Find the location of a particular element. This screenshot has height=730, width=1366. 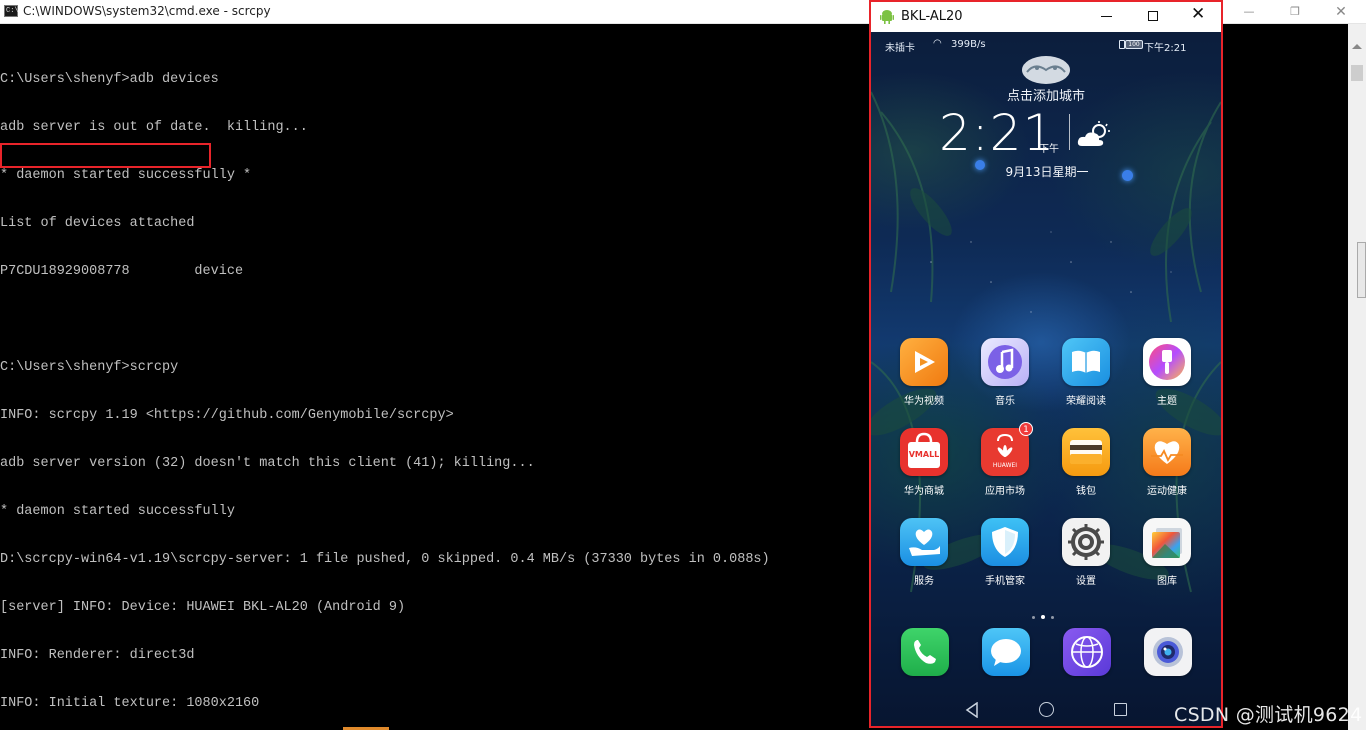

browser-icon is located at coordinates (1087, 652).